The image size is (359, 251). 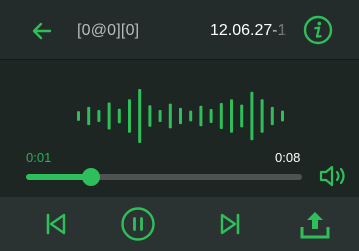 I want to click on previous-button, so click(x=56, y=224).